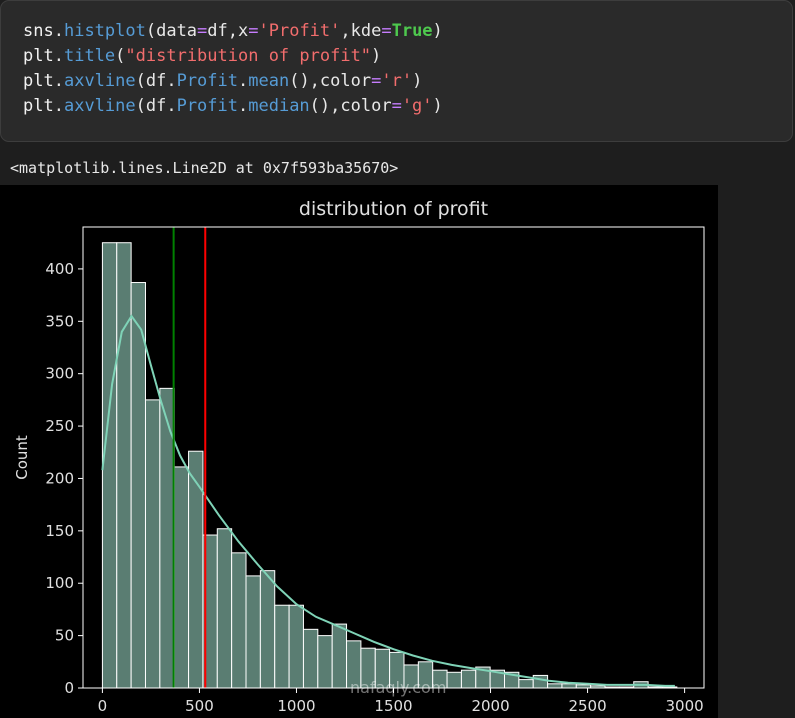 Image resolution: width=795 pixels, height=718 pixels. What do you see at coordinates (393, 209) in the screenshot?
I see `chart-title: distribution of profit` at bounding box center [393, 209].